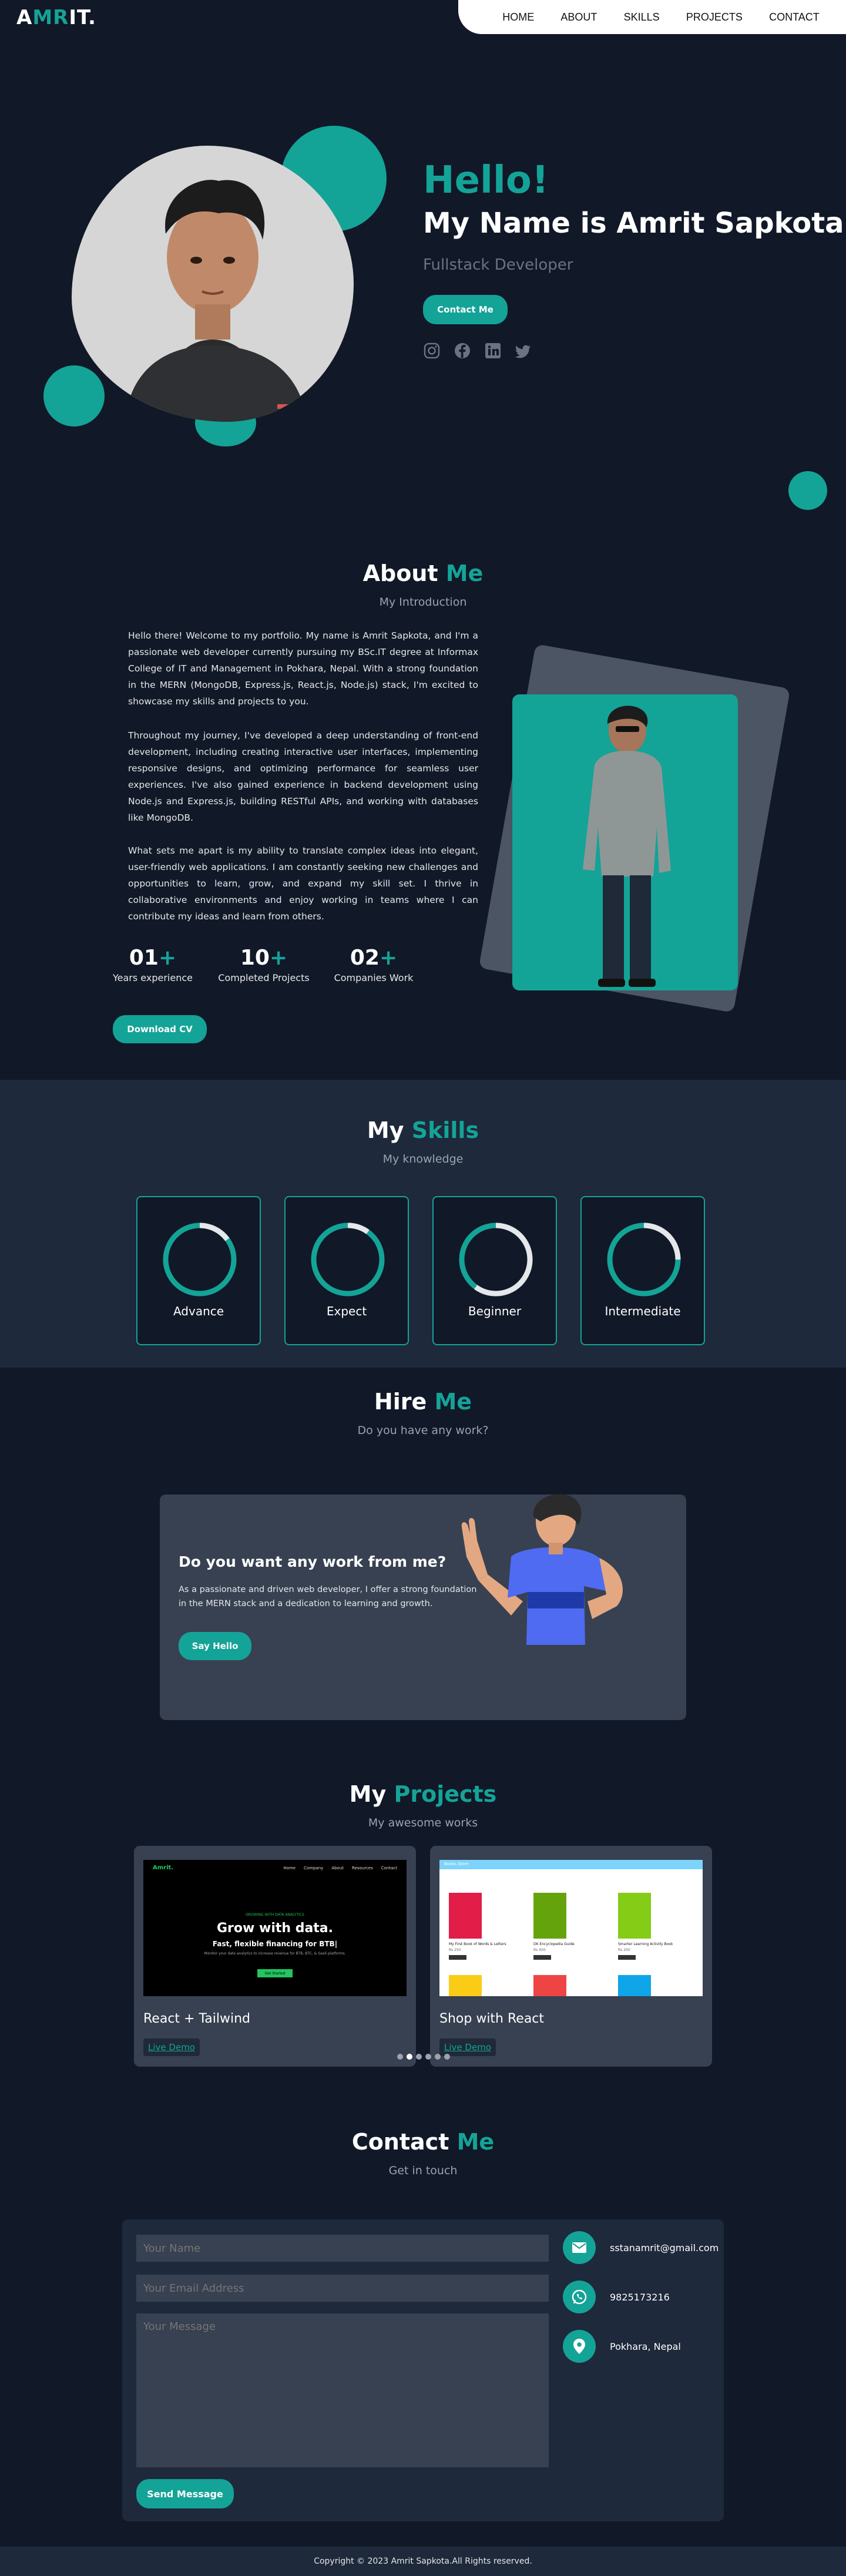 The image size is (846, 2576). I want to click on hero-deco-circle-right, so click(807, 490).